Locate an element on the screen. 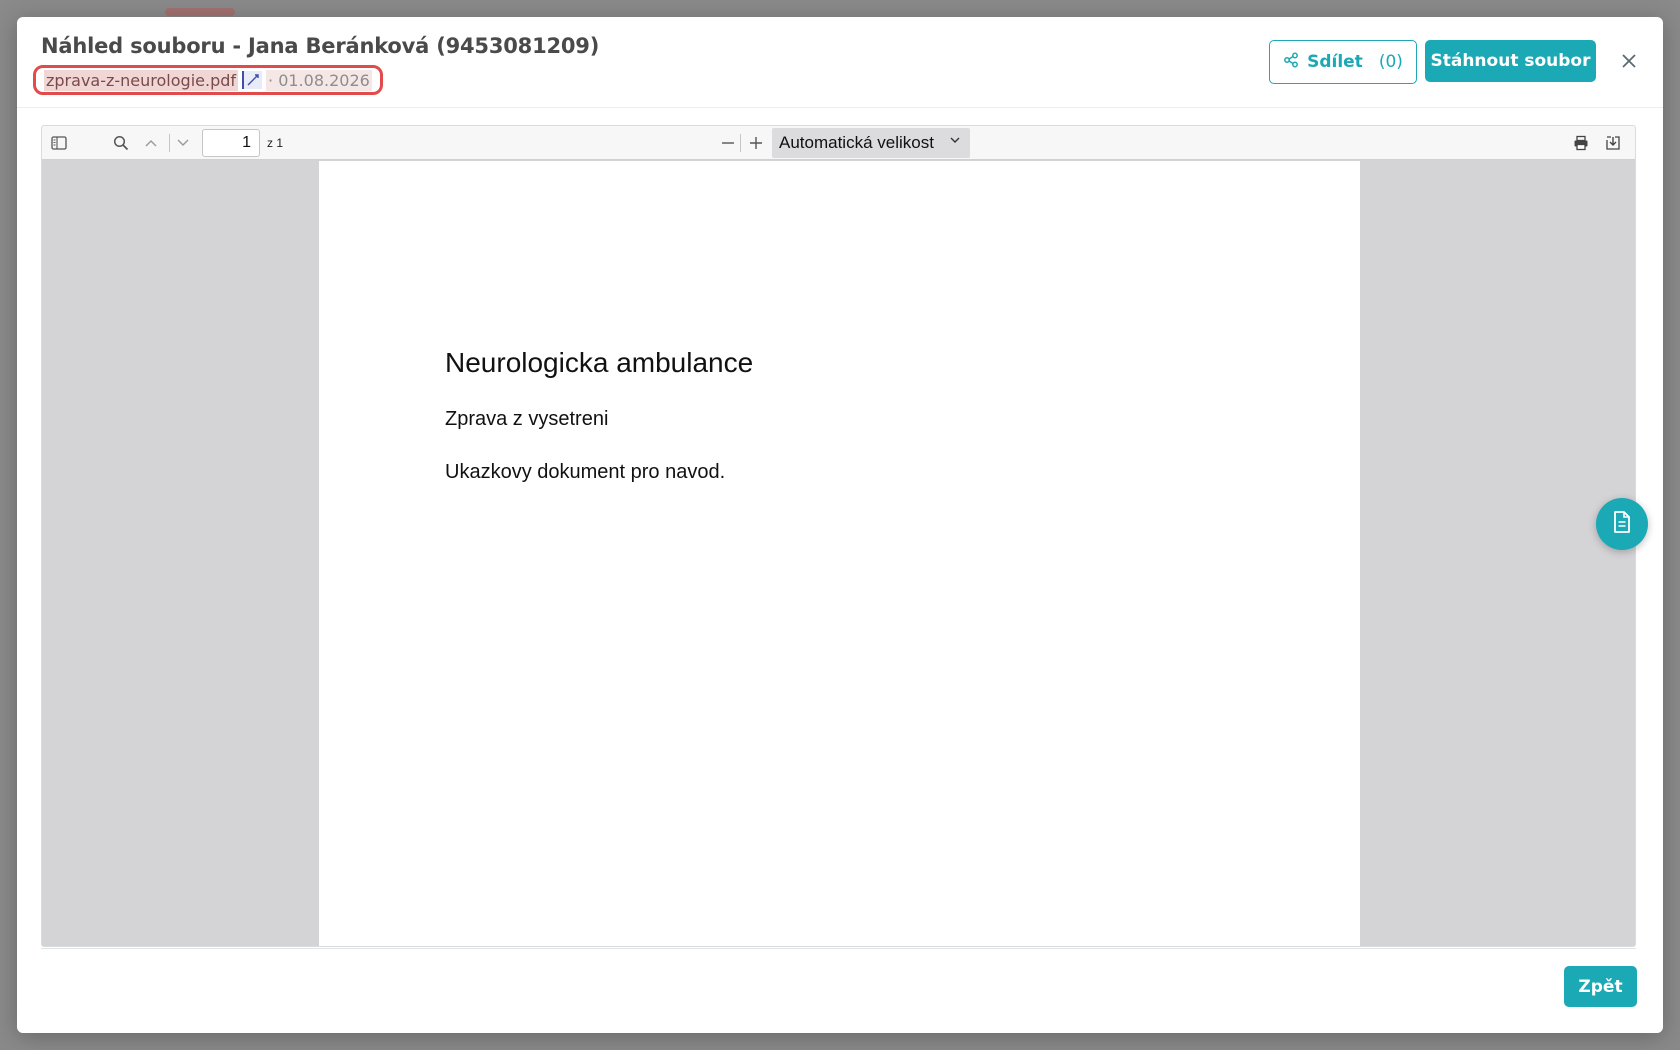 Image resolution: width=1680 pixels, height=1050 pixels. minus-icon is located at coordinates (728, 143).